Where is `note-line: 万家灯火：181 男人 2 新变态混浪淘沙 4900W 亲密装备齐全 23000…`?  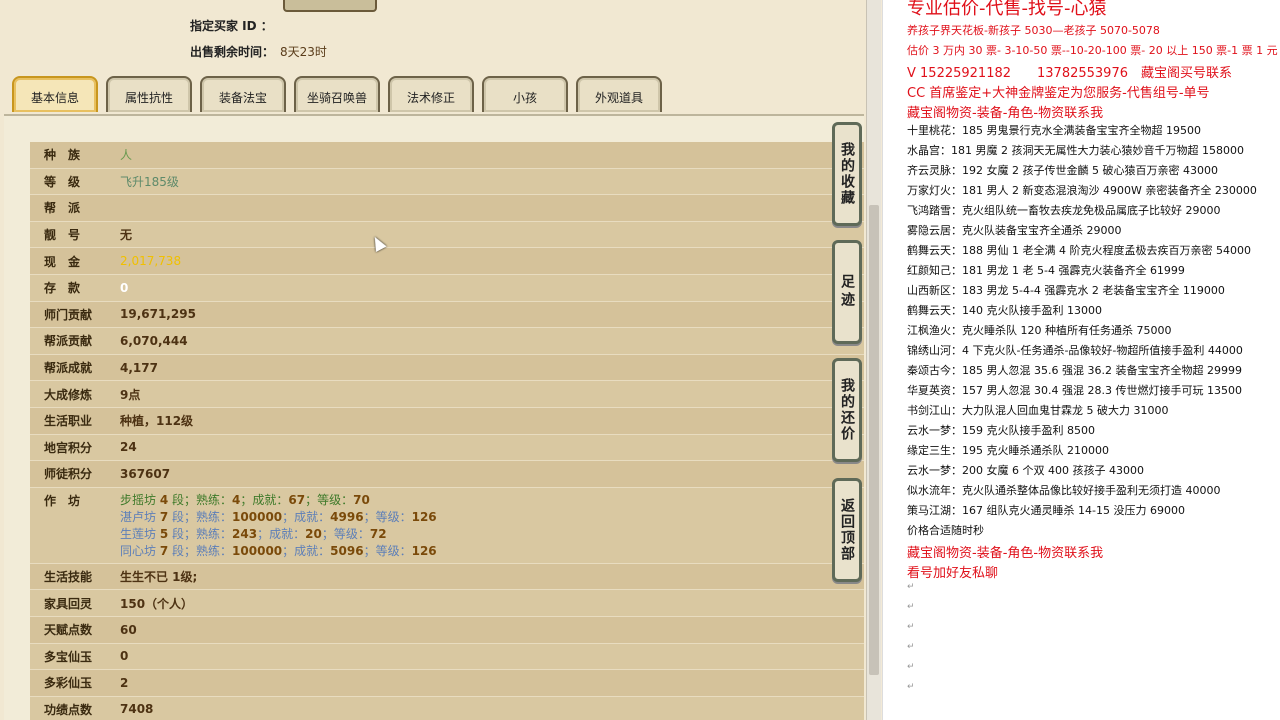 note-line: 万家灯火：181 男人 2 新变态混浪淘沙 4900W 亲密装备齐全 23000… is located at coordinates (1082, 190).